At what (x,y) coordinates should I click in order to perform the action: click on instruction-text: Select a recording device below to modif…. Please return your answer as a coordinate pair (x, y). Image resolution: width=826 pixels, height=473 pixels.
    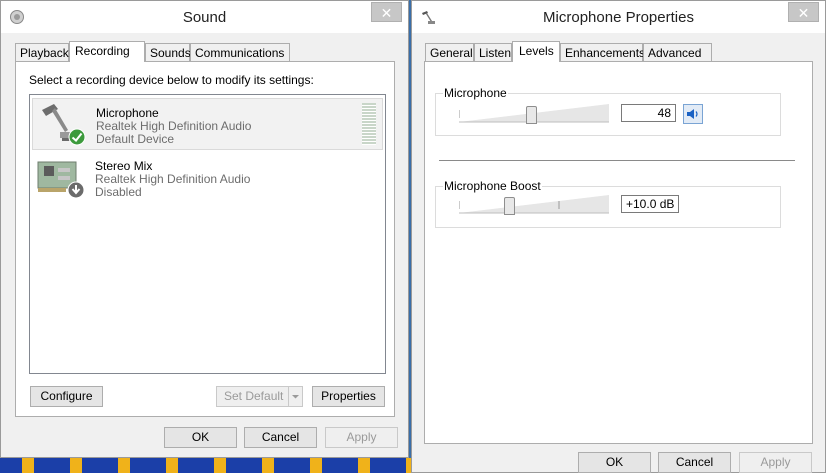
    Looking at the image, I should click on (171, 80).